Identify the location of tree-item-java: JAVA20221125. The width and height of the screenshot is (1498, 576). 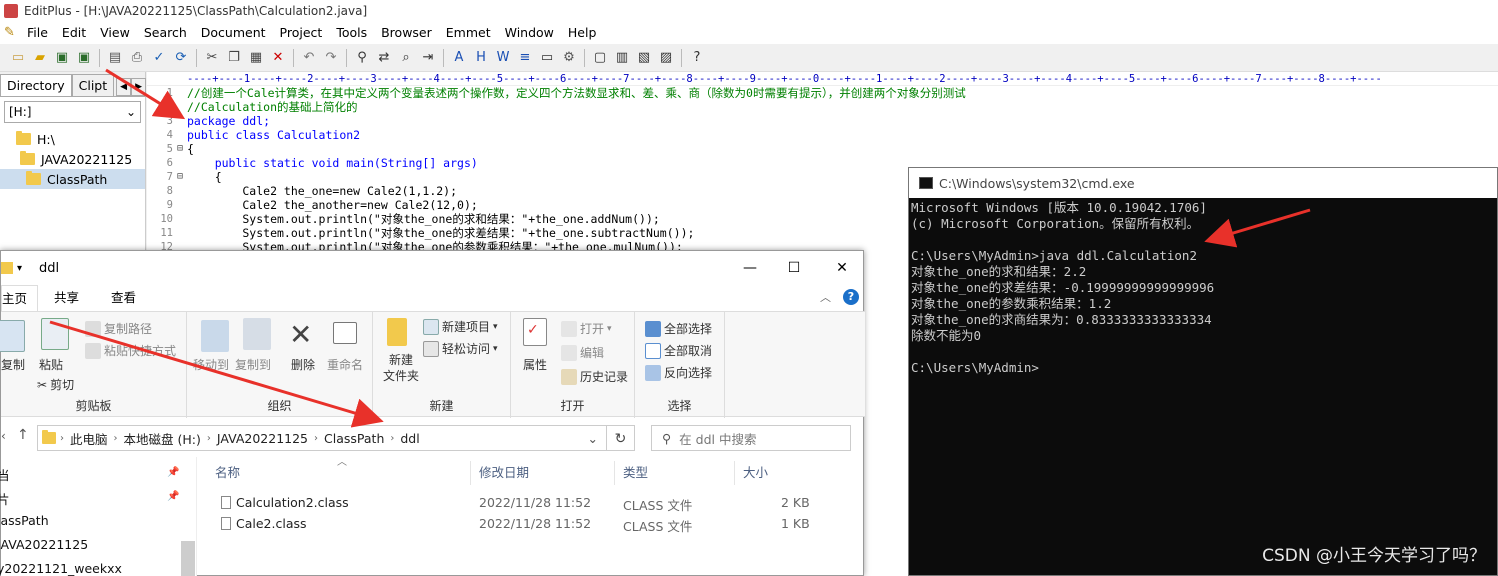
(72, 159).